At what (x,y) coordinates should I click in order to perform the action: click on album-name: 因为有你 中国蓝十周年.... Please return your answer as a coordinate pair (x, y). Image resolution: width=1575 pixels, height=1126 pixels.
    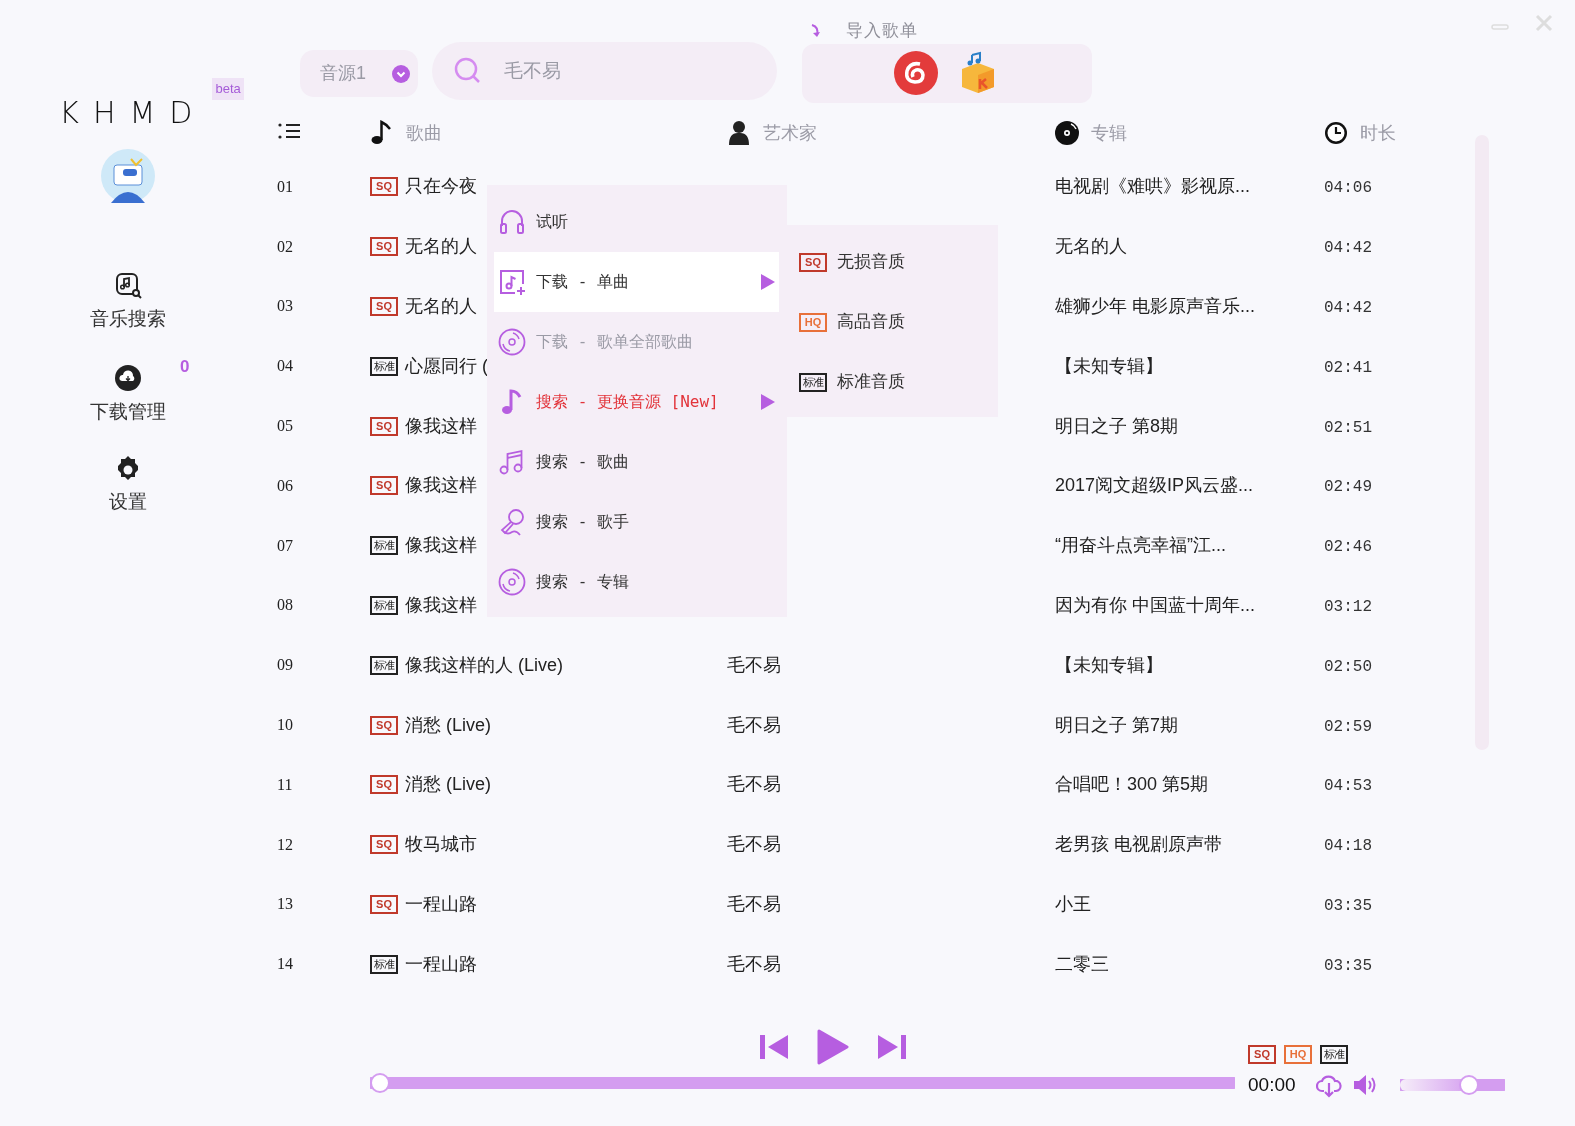
    Looking at the image, I should click on (1155, 604).